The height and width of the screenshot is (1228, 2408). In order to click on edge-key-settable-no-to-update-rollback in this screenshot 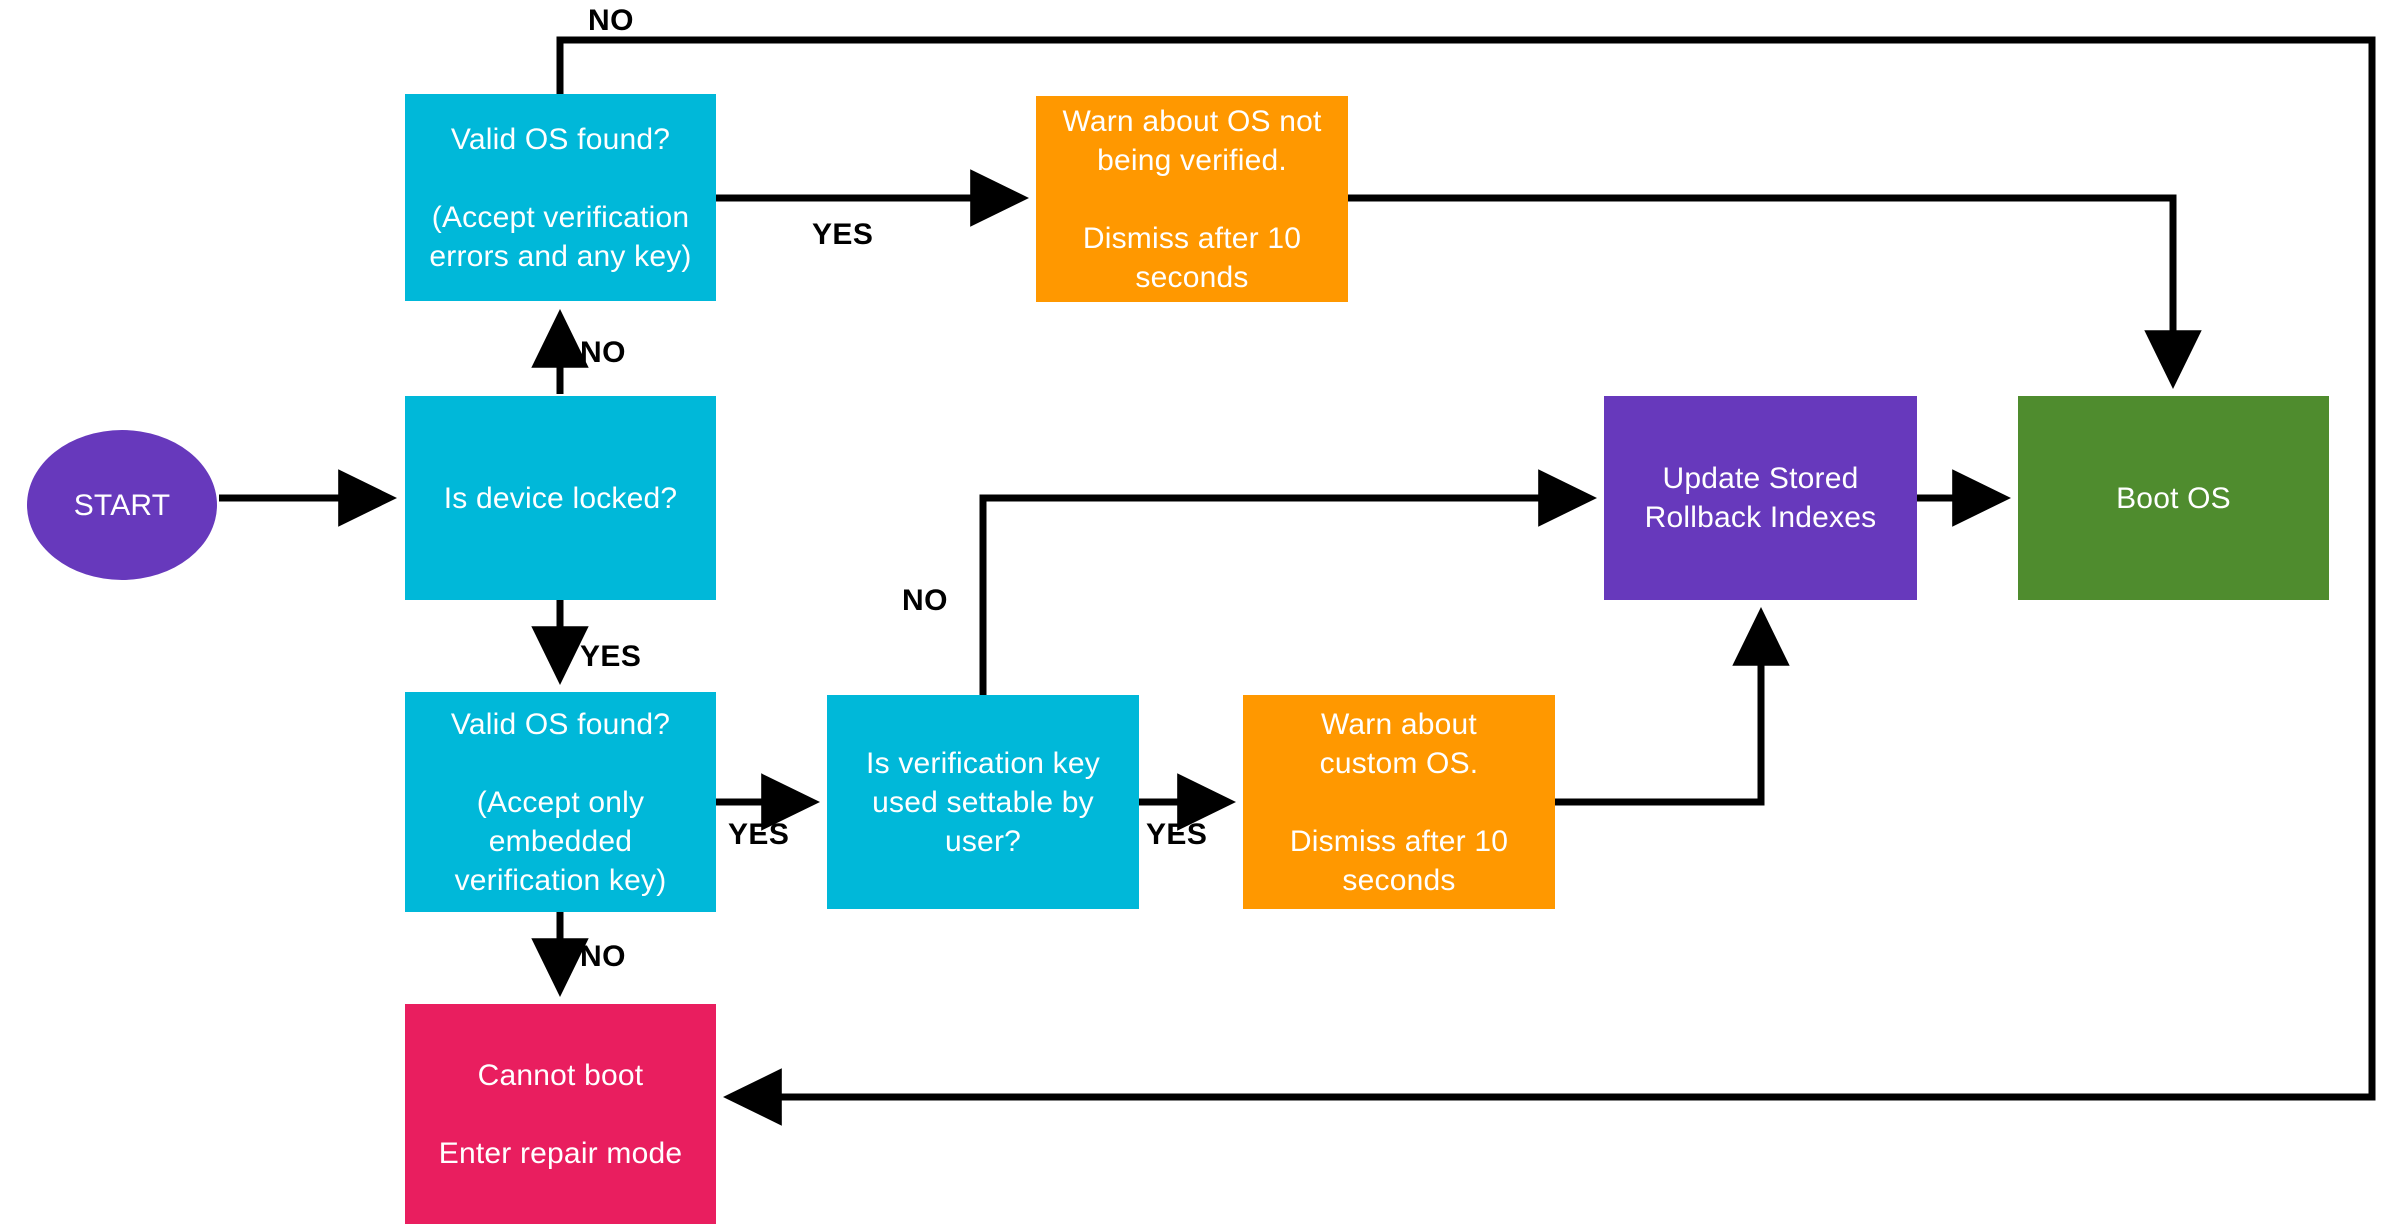, I will do `click(1288, 582)`.